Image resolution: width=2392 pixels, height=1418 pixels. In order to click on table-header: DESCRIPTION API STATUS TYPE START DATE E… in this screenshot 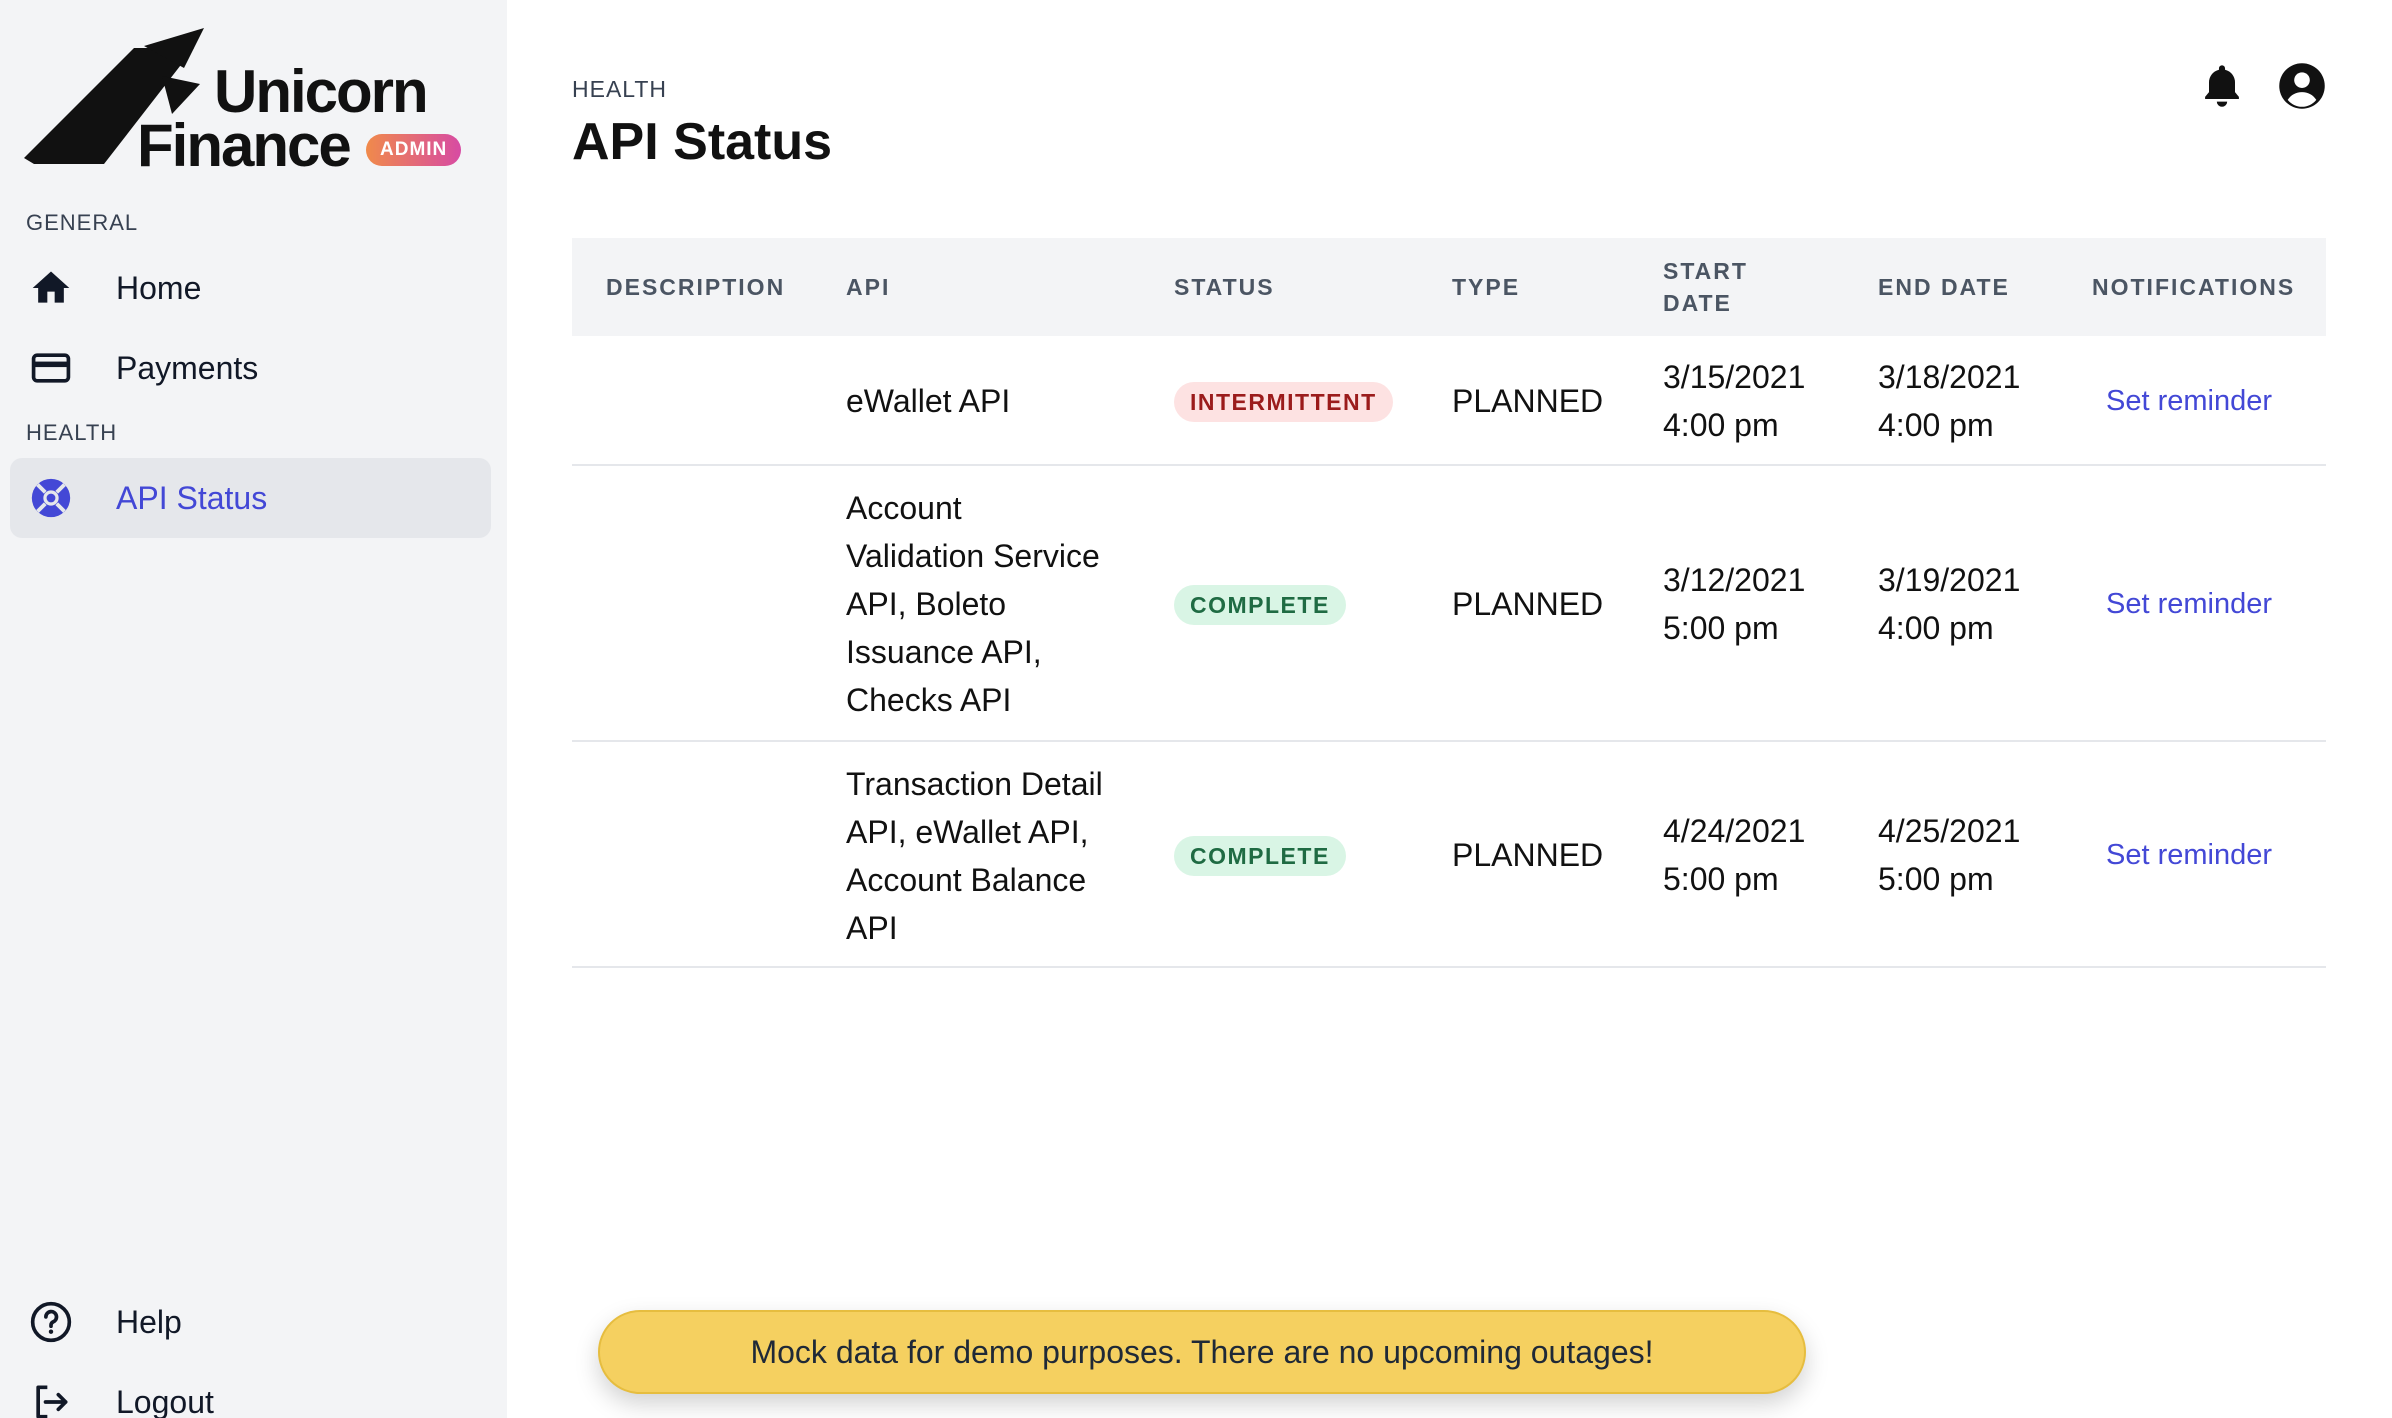, I will do `click(1449, 287)`.